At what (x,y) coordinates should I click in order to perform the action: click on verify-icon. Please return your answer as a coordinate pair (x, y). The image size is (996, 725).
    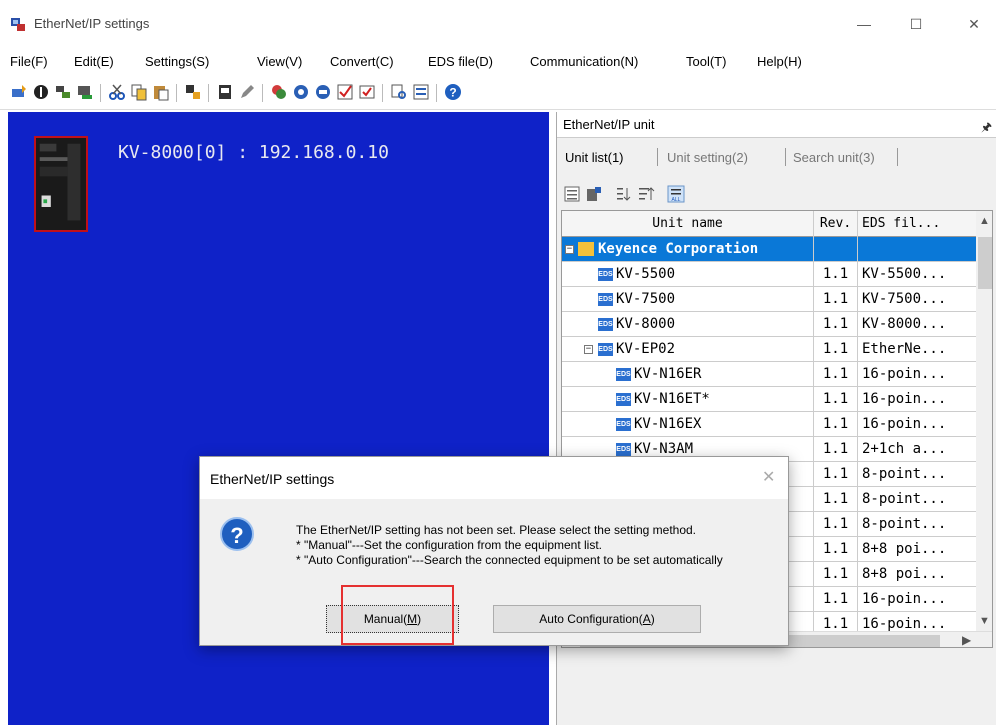
    Looking at the image, I should click on (345, 92).